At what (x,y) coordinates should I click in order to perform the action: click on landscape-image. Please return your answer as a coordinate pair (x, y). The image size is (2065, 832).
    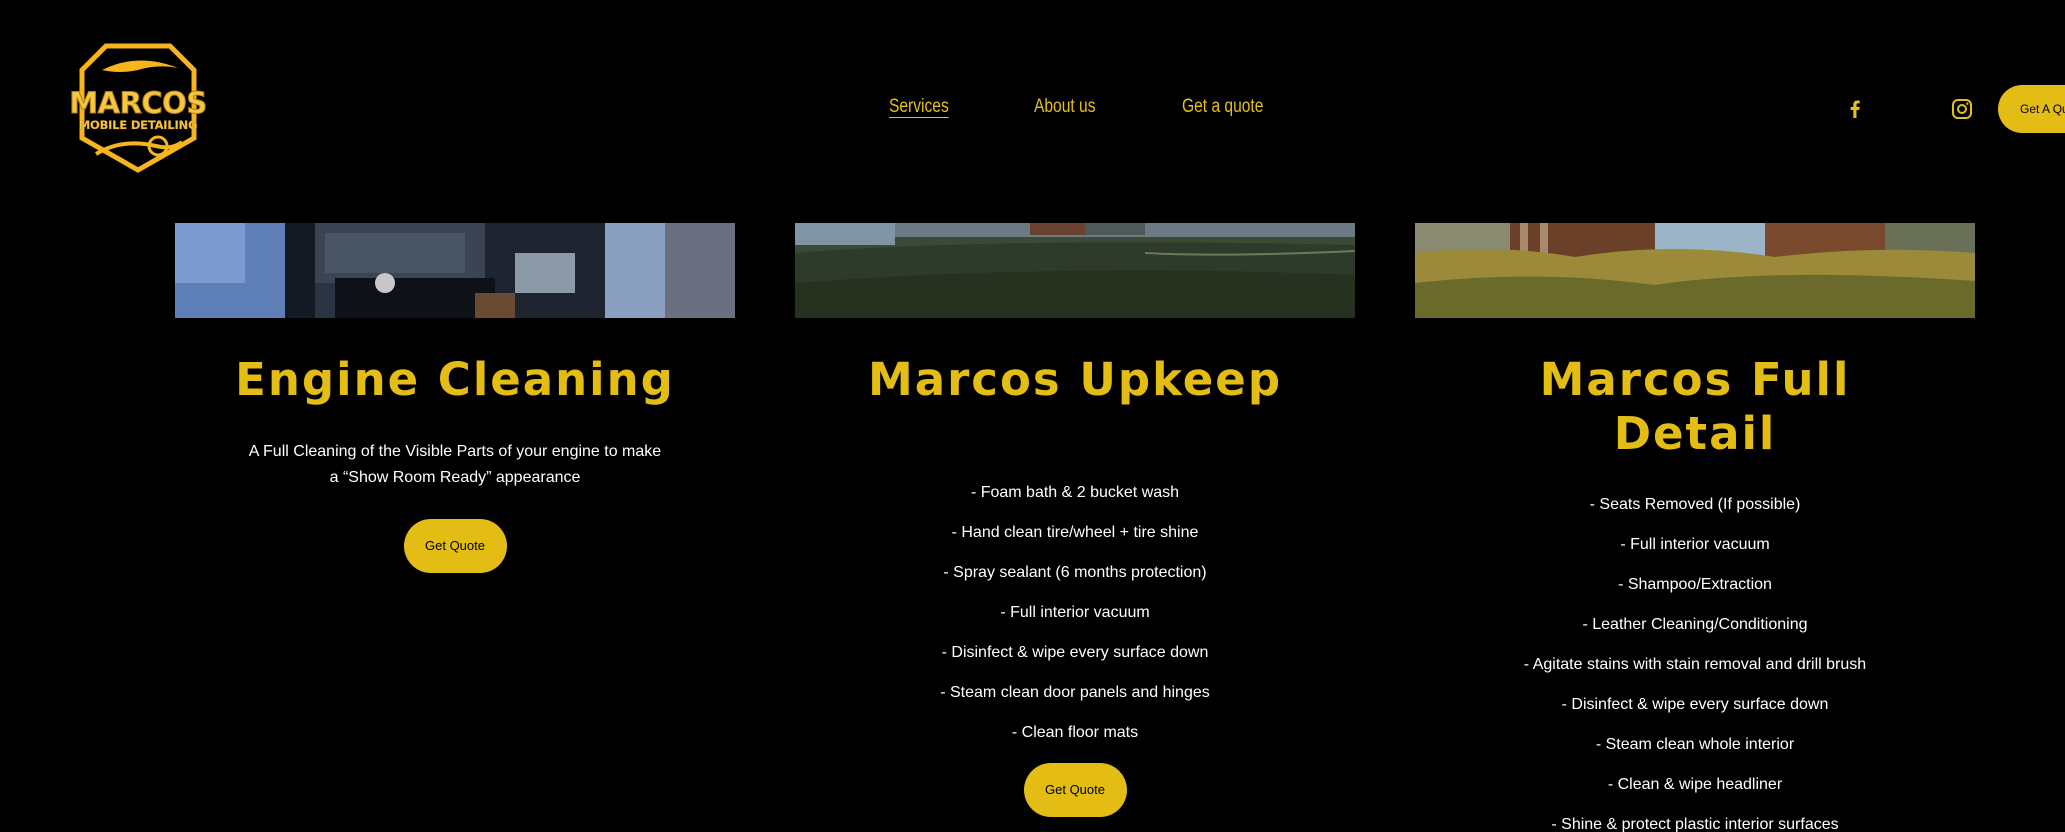
    Looking at the image, I should click on (1075, 270).